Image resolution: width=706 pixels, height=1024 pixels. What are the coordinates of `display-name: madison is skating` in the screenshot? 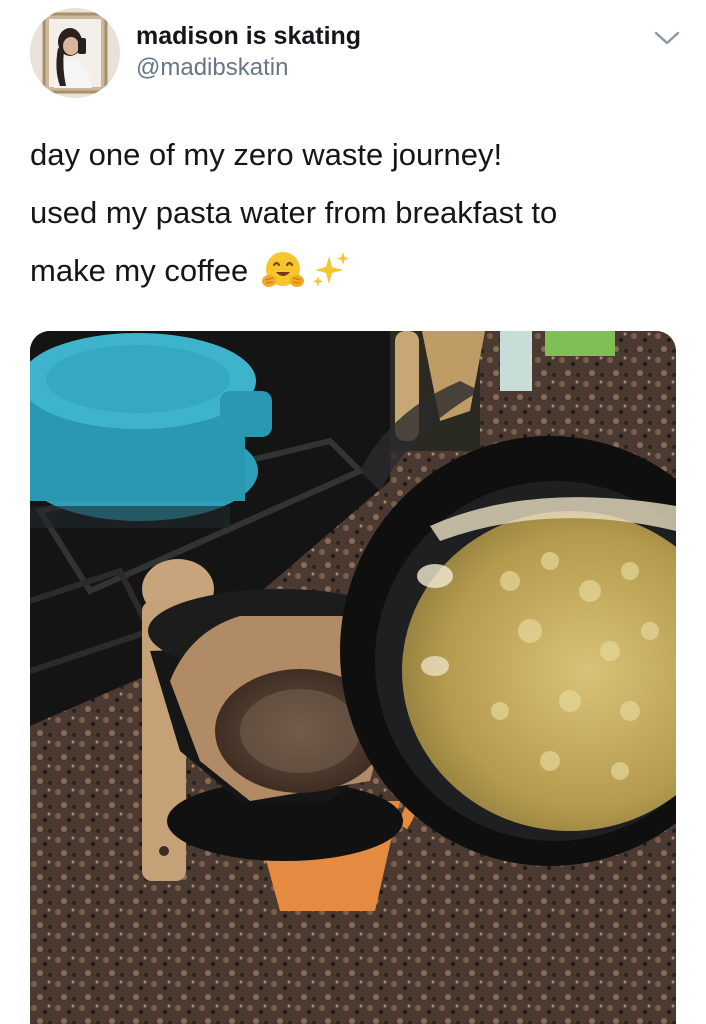 It's located at (248, 36).